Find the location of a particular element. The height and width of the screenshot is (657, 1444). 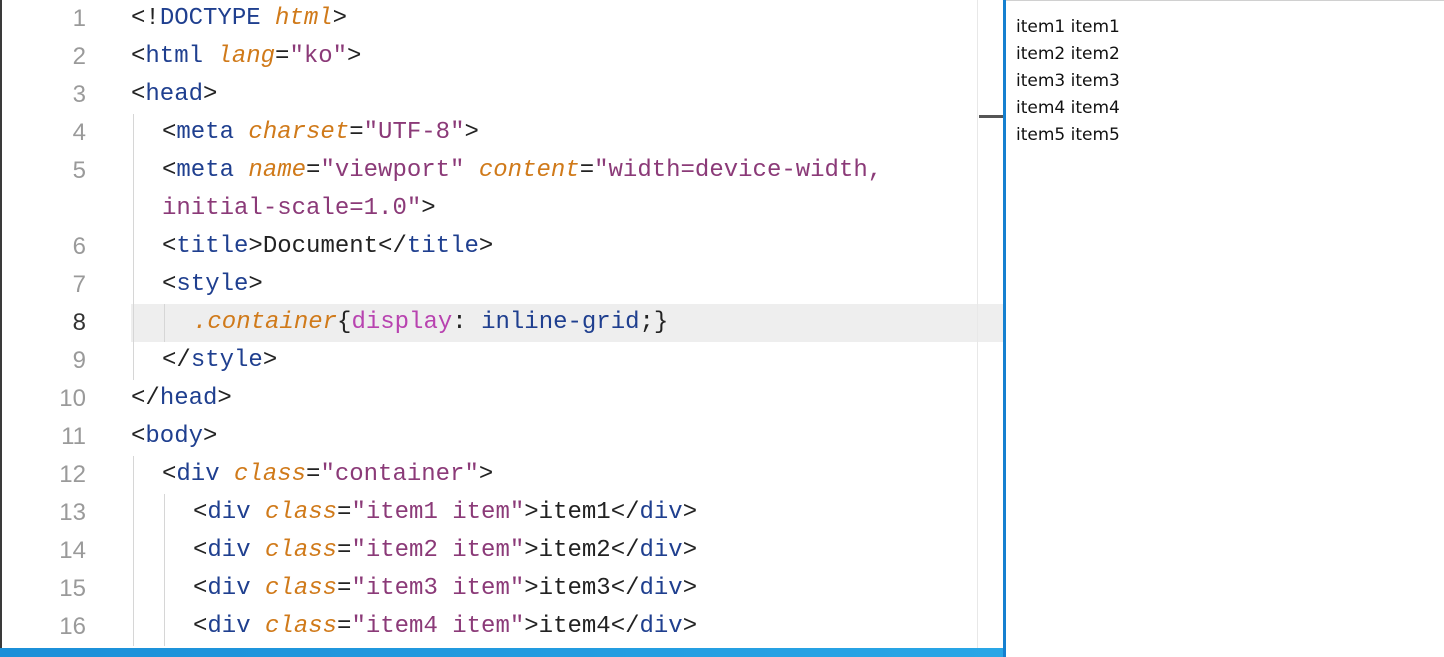

code-token: "item1 item" is located at coordinates (438, 512).